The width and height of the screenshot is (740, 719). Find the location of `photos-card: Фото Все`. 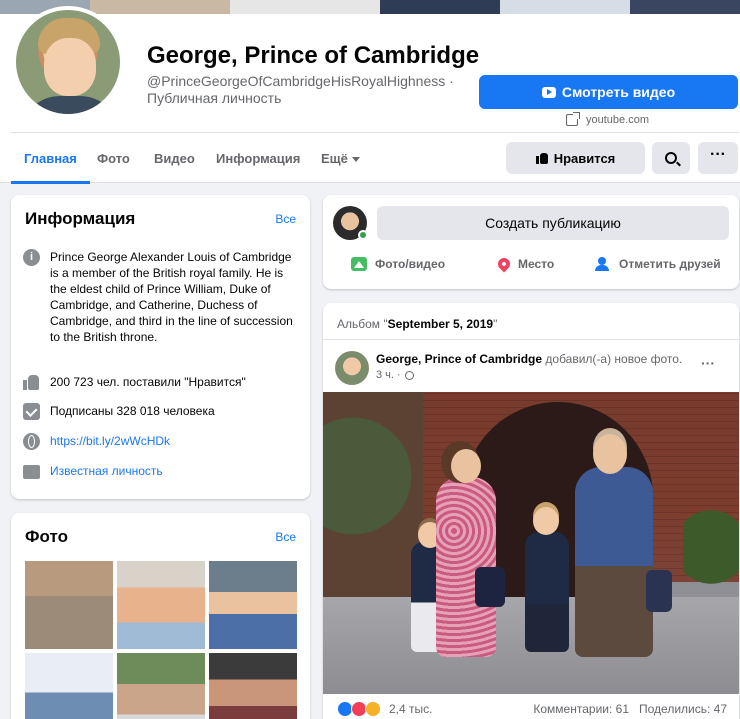

photos-card: Фото Все is located at coordinates (160, 616).